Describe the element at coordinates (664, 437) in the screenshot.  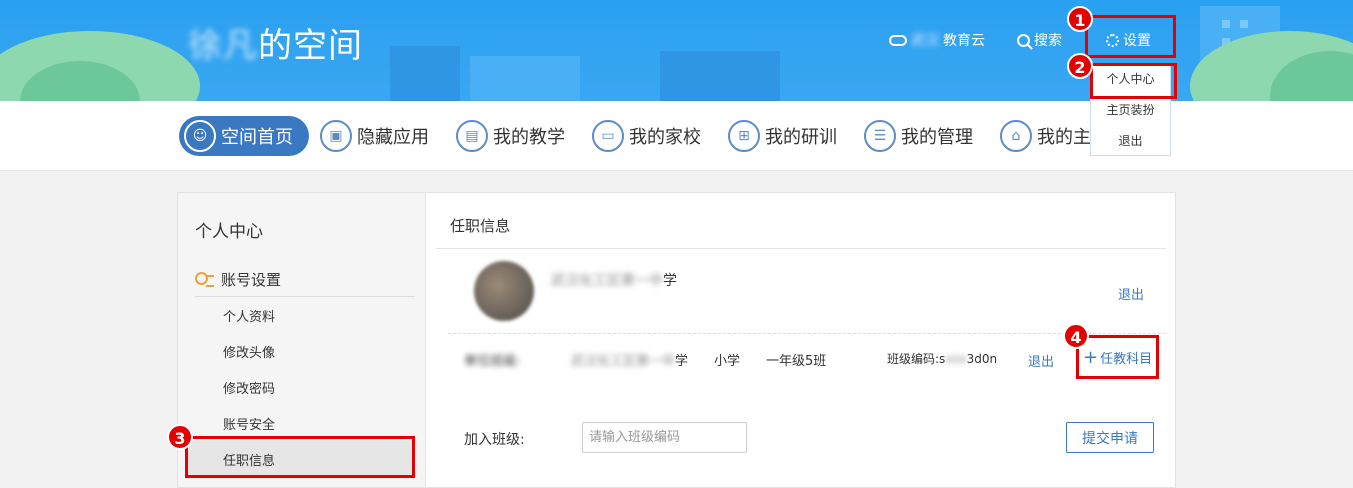
I see `class-code-input` at that location.